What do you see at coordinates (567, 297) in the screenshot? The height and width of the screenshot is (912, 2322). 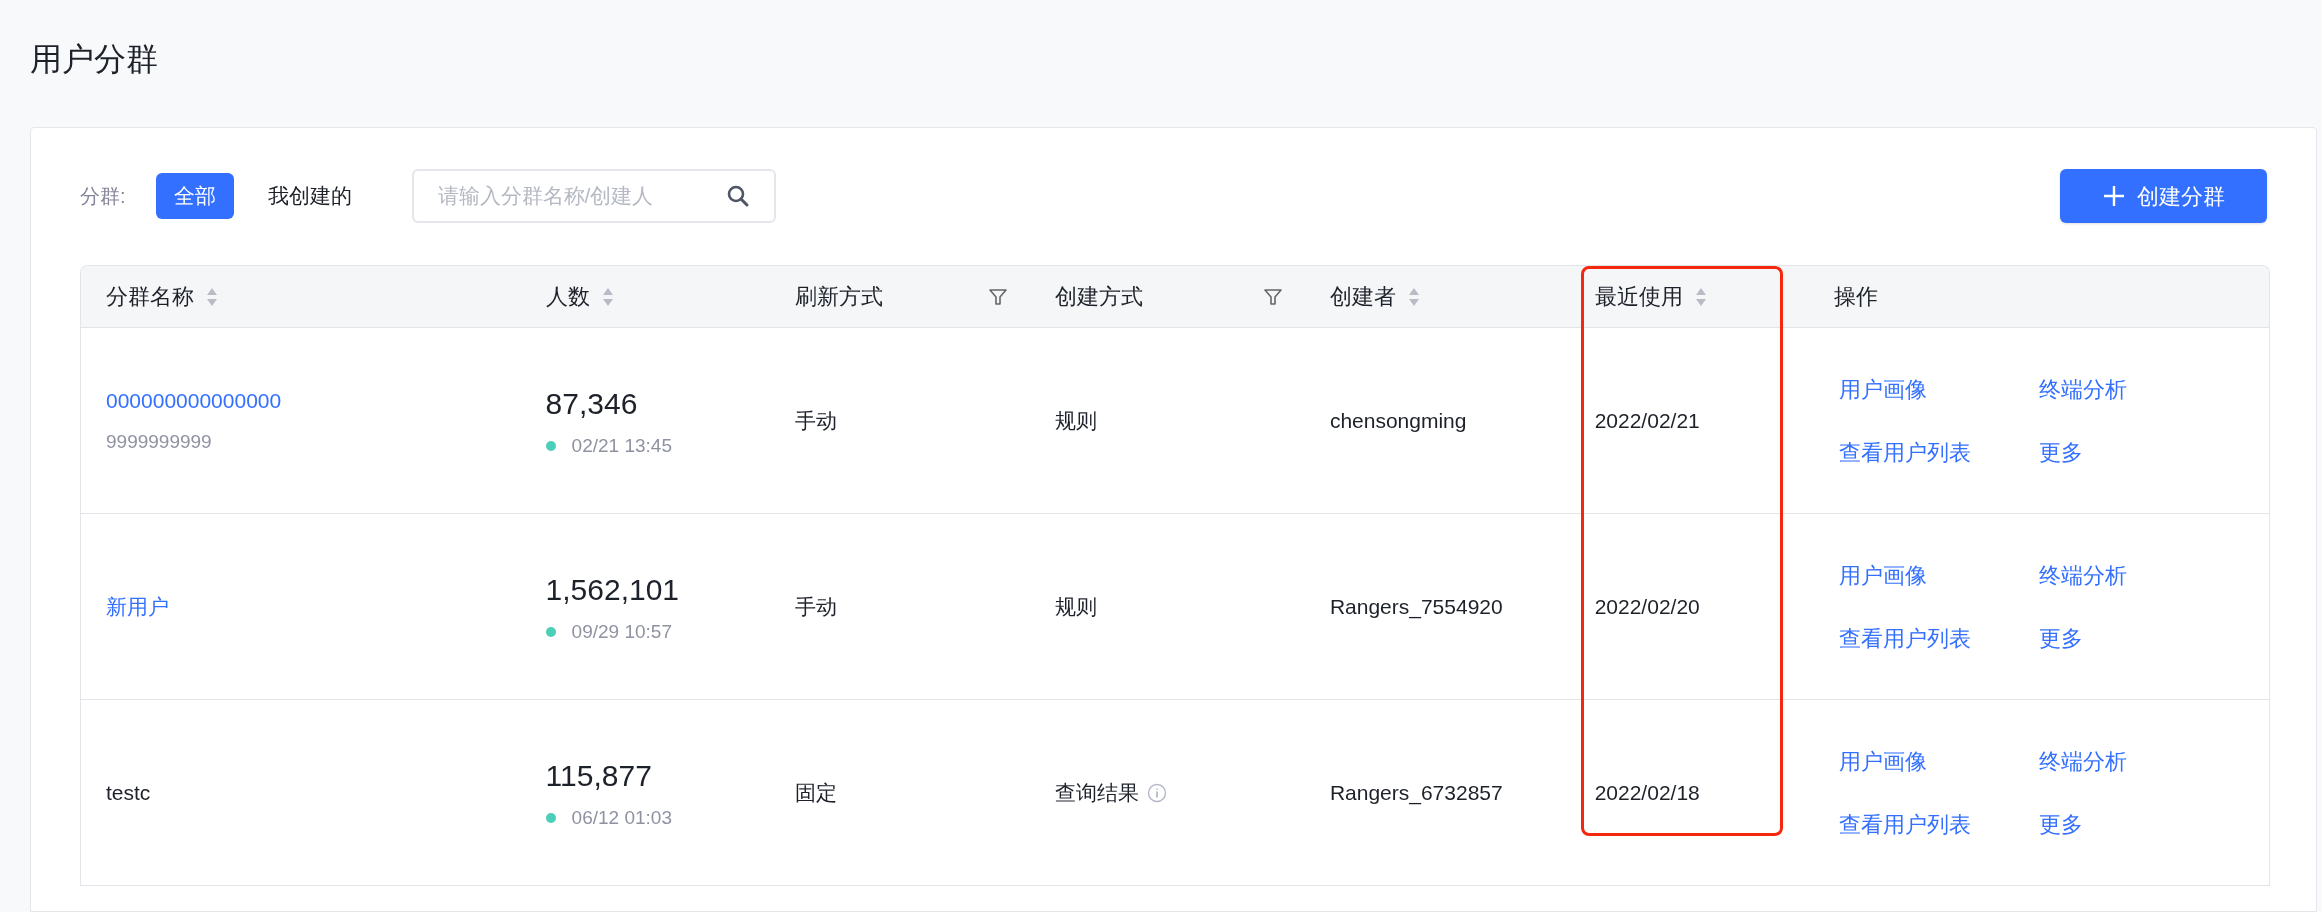 I see `column-title: 人数` at bounding box center [567, 297].